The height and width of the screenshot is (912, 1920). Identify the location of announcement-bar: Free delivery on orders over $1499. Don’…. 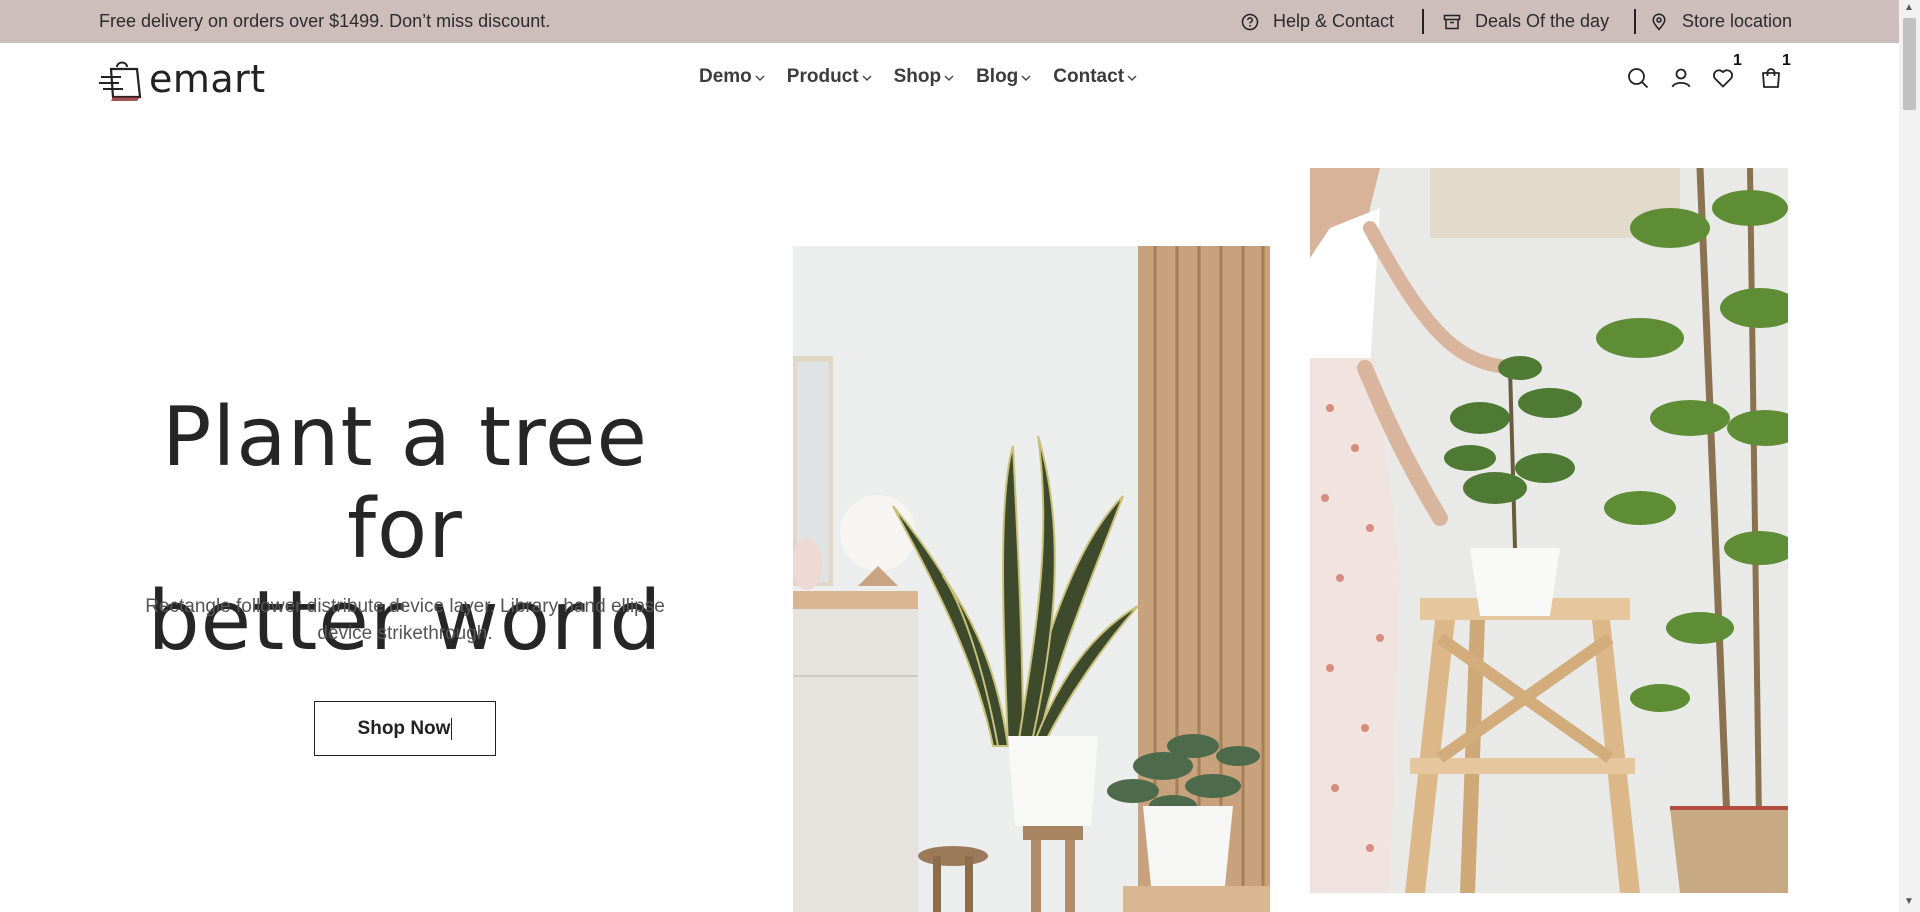
(949, 21).